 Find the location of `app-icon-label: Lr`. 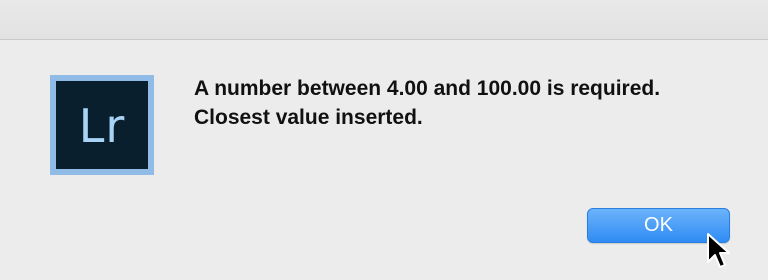

app-icon-label: Lr is located at coordinates (102, 126).